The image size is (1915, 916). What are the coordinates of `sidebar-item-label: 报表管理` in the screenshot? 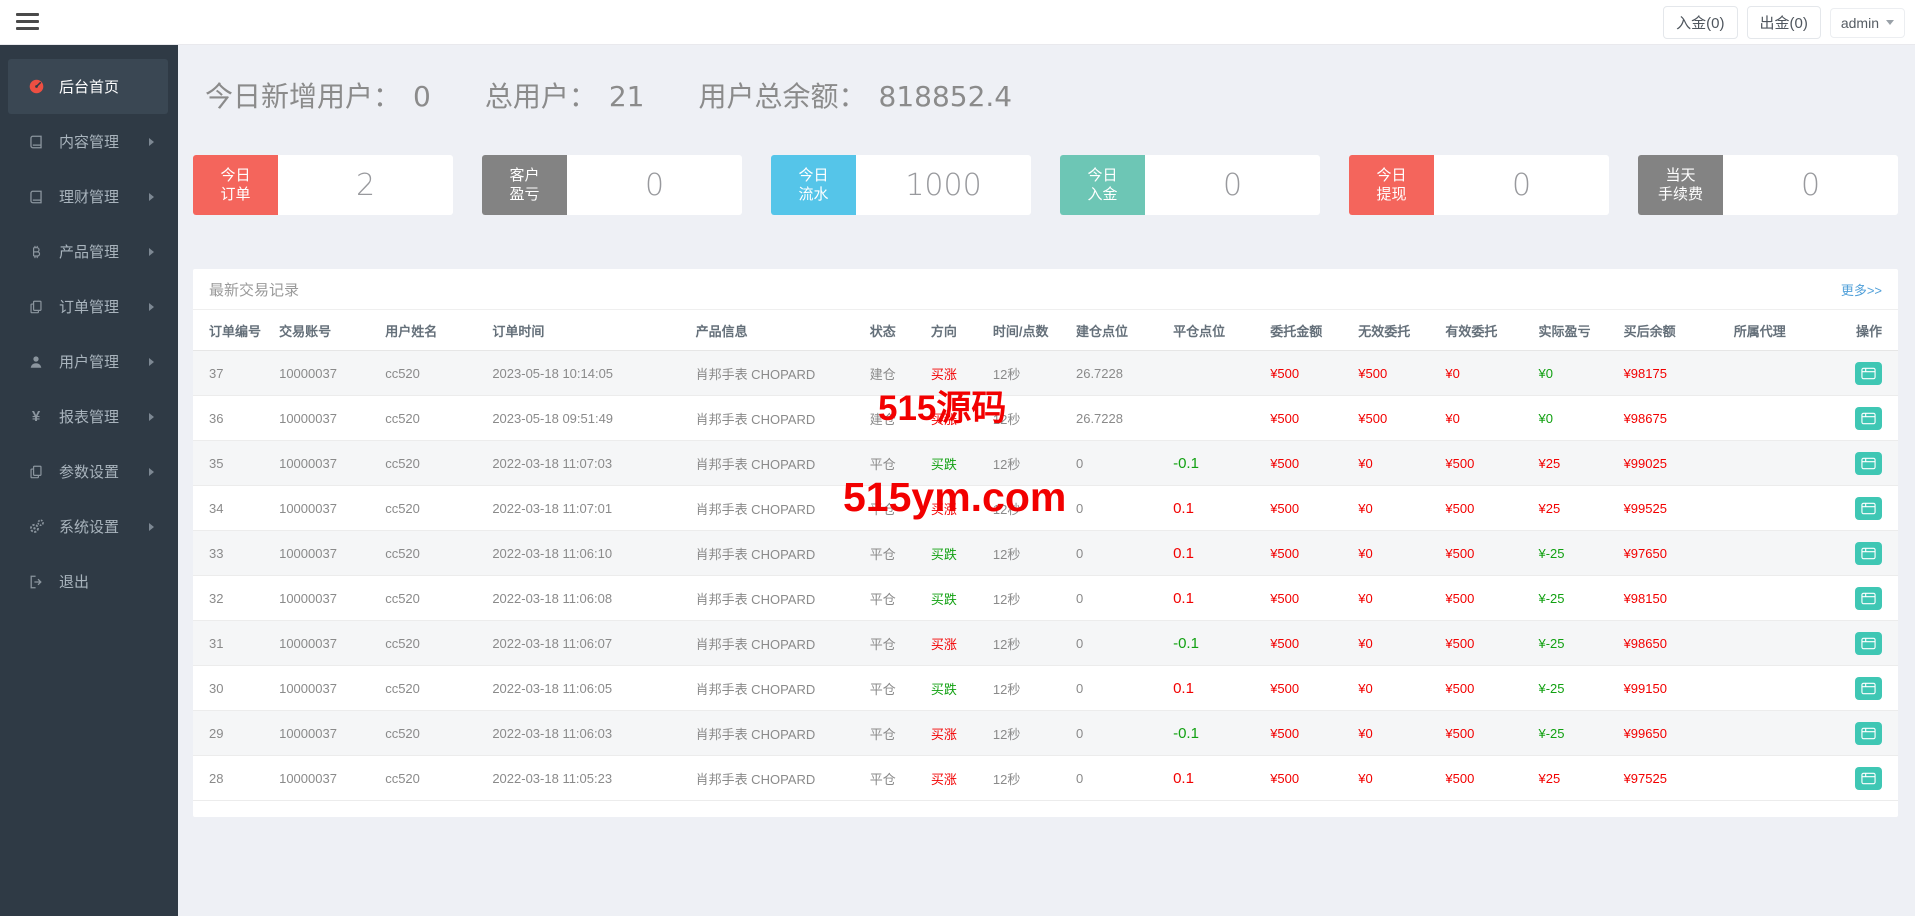 It's located at (89, 417).